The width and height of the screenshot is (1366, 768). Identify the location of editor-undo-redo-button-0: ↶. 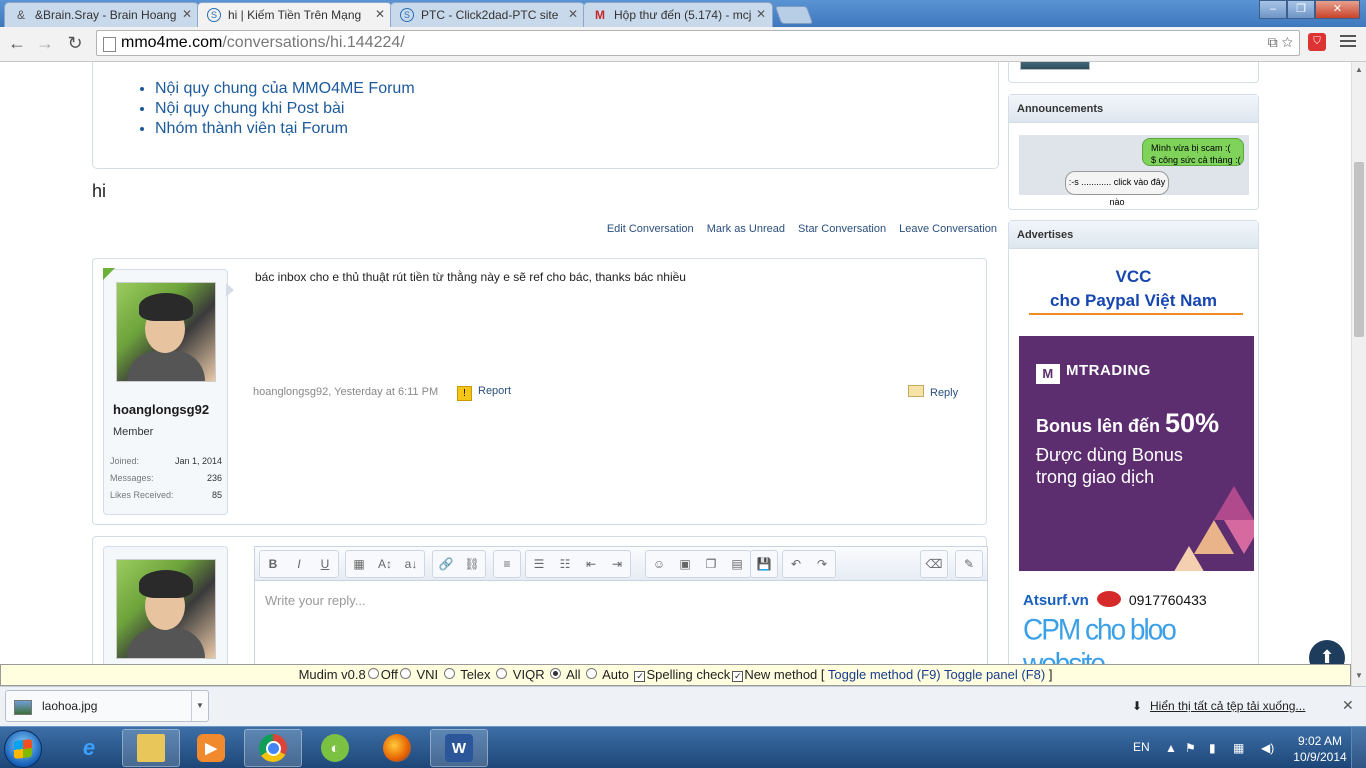
(796, 564).